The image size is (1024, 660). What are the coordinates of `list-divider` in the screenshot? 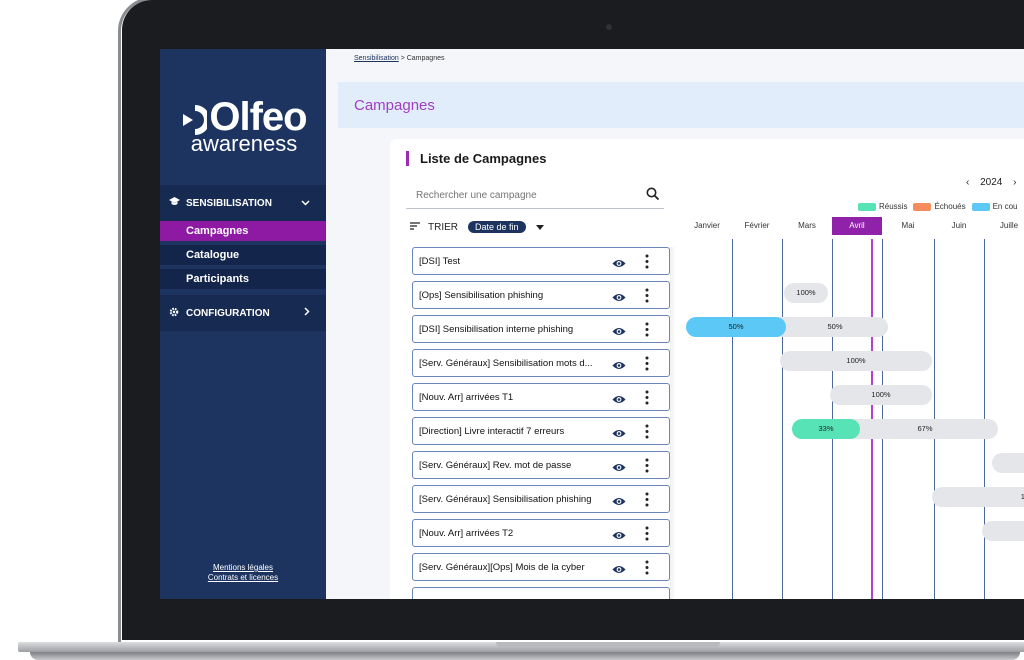 It's located at (673, 423).